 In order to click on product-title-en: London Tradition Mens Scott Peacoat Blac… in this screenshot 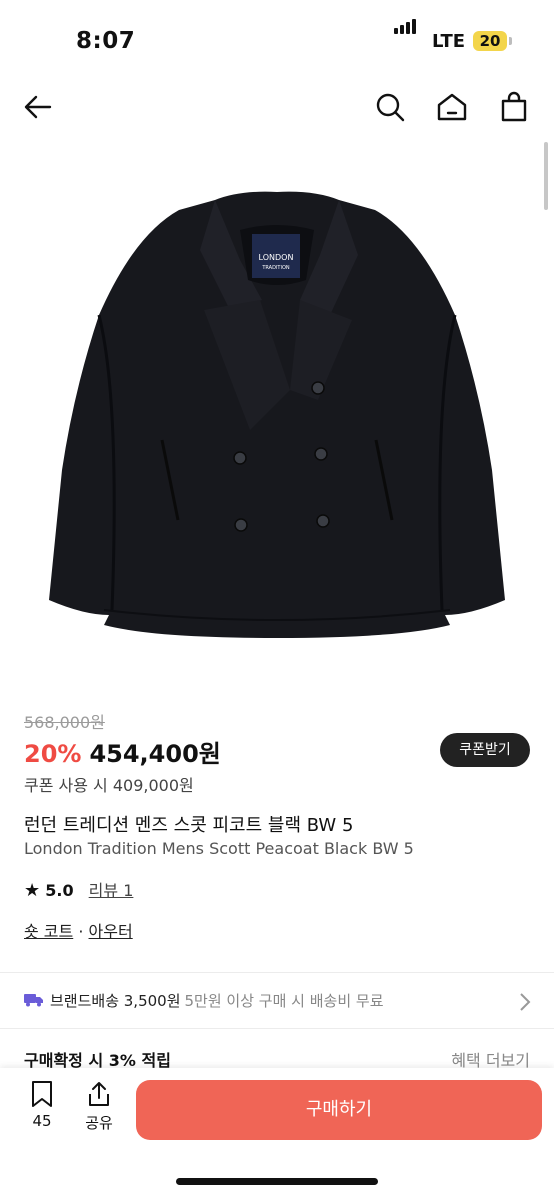, I will do `click(219, 848)`.